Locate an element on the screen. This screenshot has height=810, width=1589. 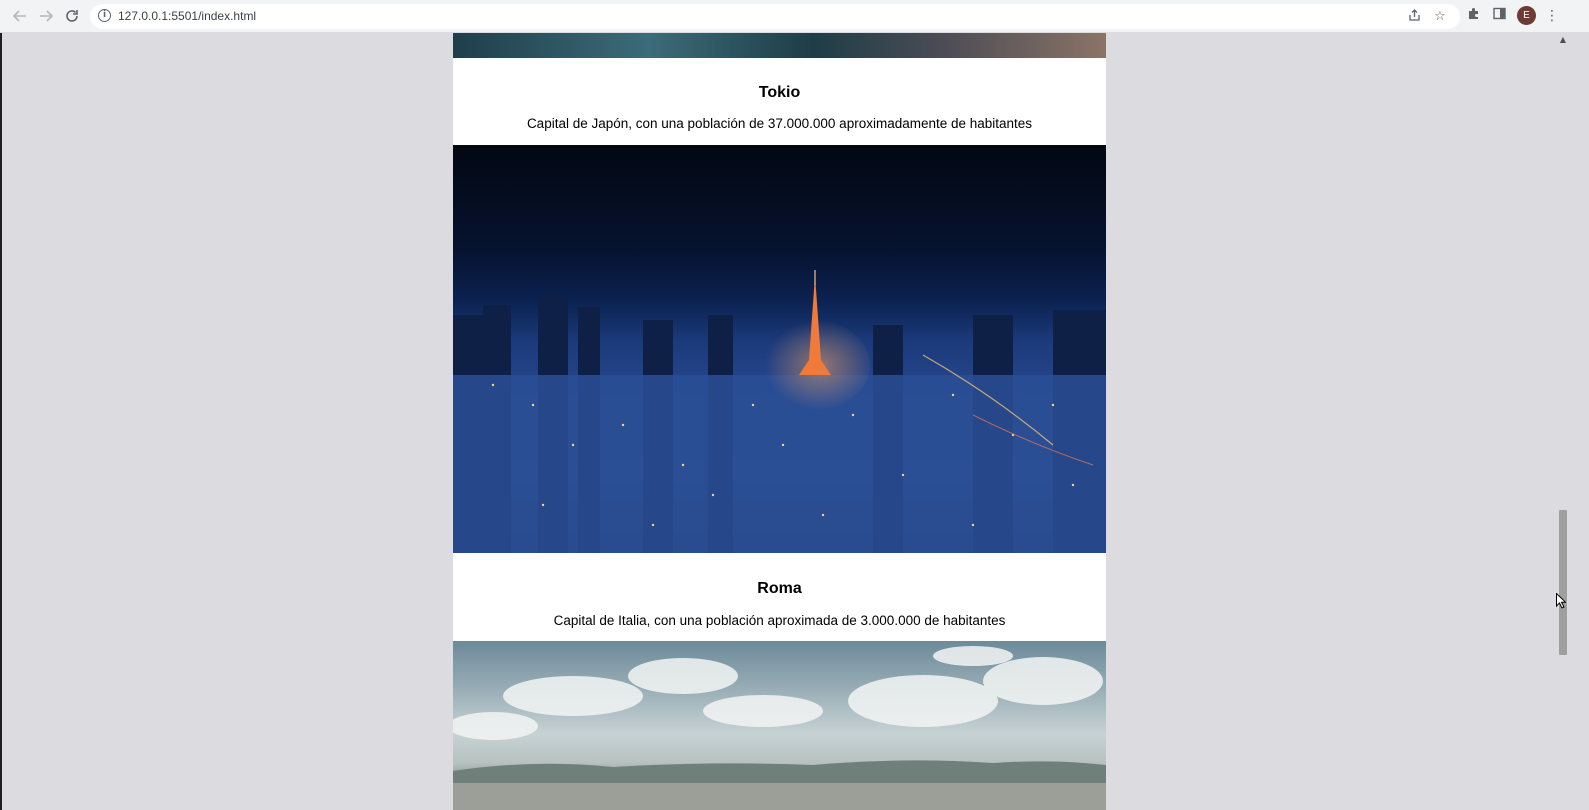
address-bar: i 127.0.0.1:5501/index.html ☆ is located at coordinates (775, 16).